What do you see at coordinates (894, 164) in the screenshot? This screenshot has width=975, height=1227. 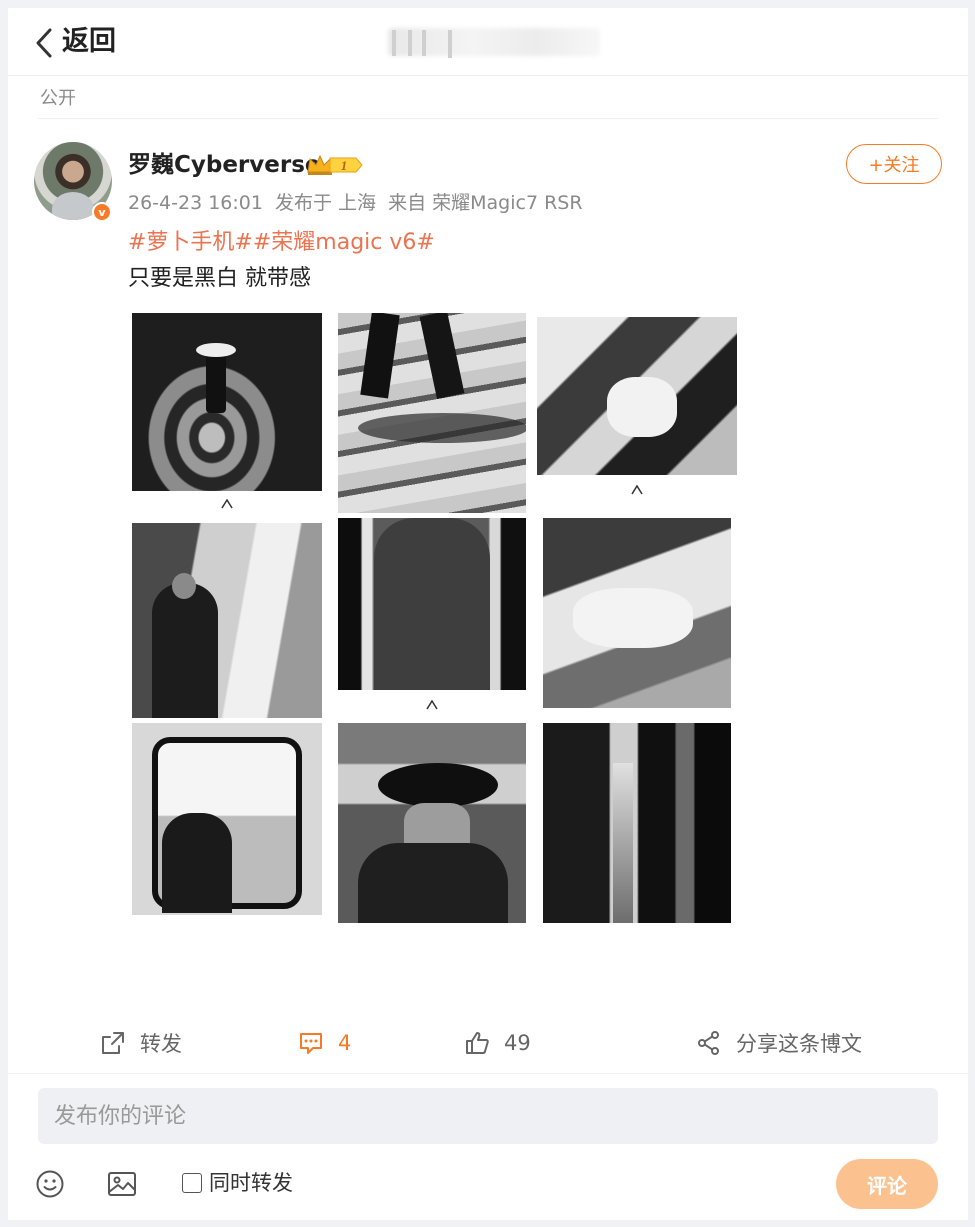 I see `follow-button: +关注` at bounding box center [894, 164].